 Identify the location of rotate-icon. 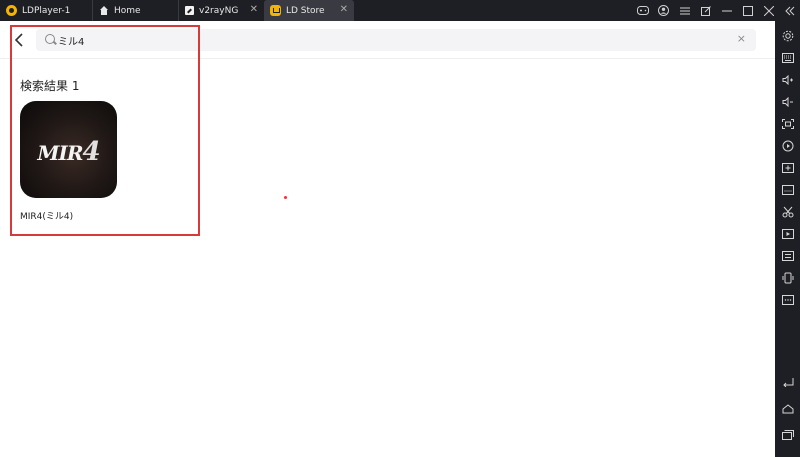
(787, 277).